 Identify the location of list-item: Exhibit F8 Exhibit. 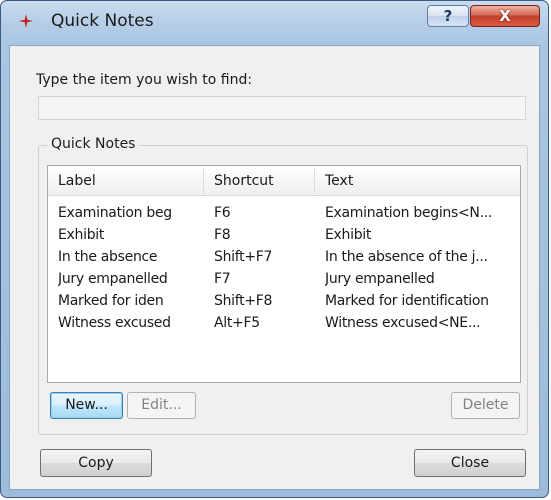
(284, 235).